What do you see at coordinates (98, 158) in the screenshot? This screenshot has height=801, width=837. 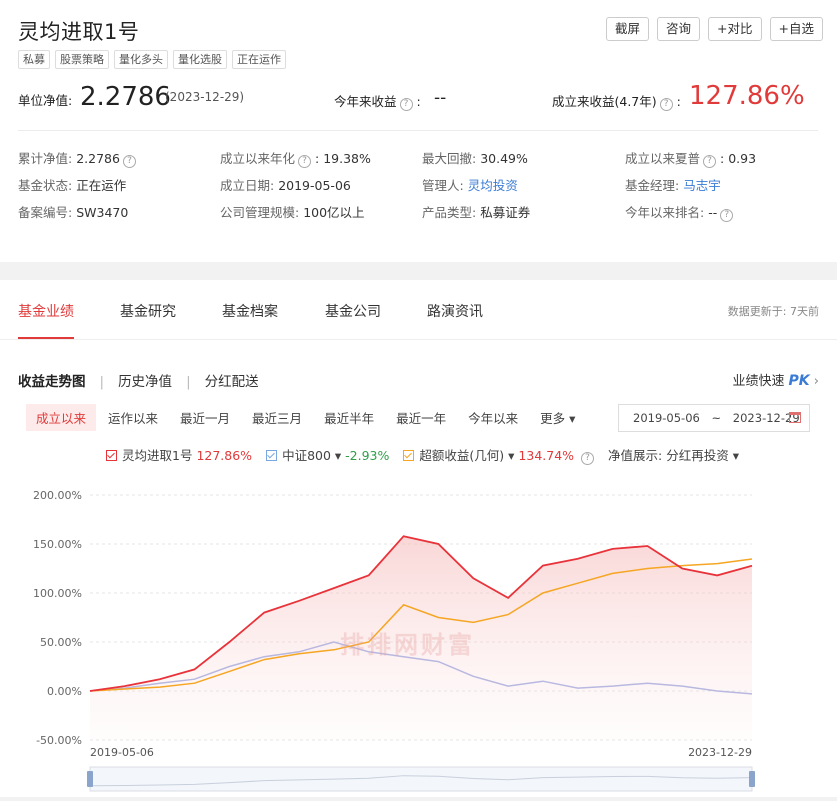 I see `info-value: 2.2786` at bounding box center [98, 158].